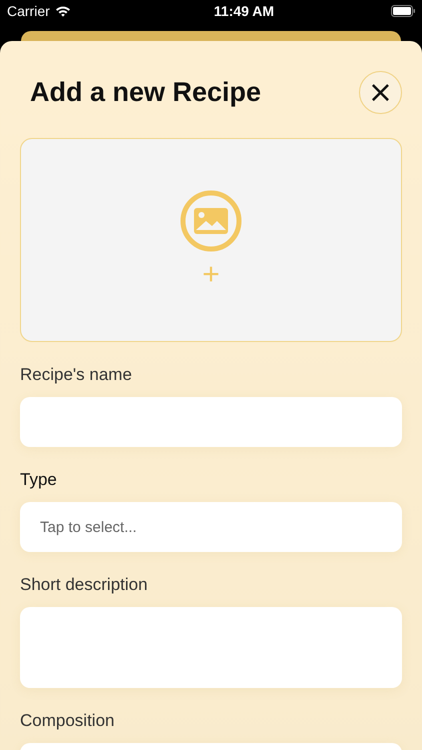  What do you see at coordinates (211, 221) in the screenshot?
I see `image-icon` at bounding box center [211, 221].